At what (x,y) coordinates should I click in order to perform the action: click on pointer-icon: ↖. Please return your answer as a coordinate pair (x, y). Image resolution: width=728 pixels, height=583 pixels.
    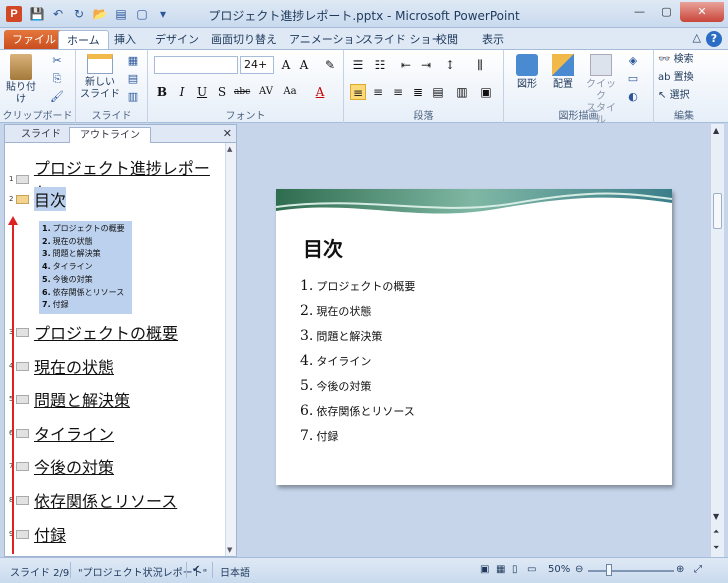
    Looking at the image, I should click on (662, 95).